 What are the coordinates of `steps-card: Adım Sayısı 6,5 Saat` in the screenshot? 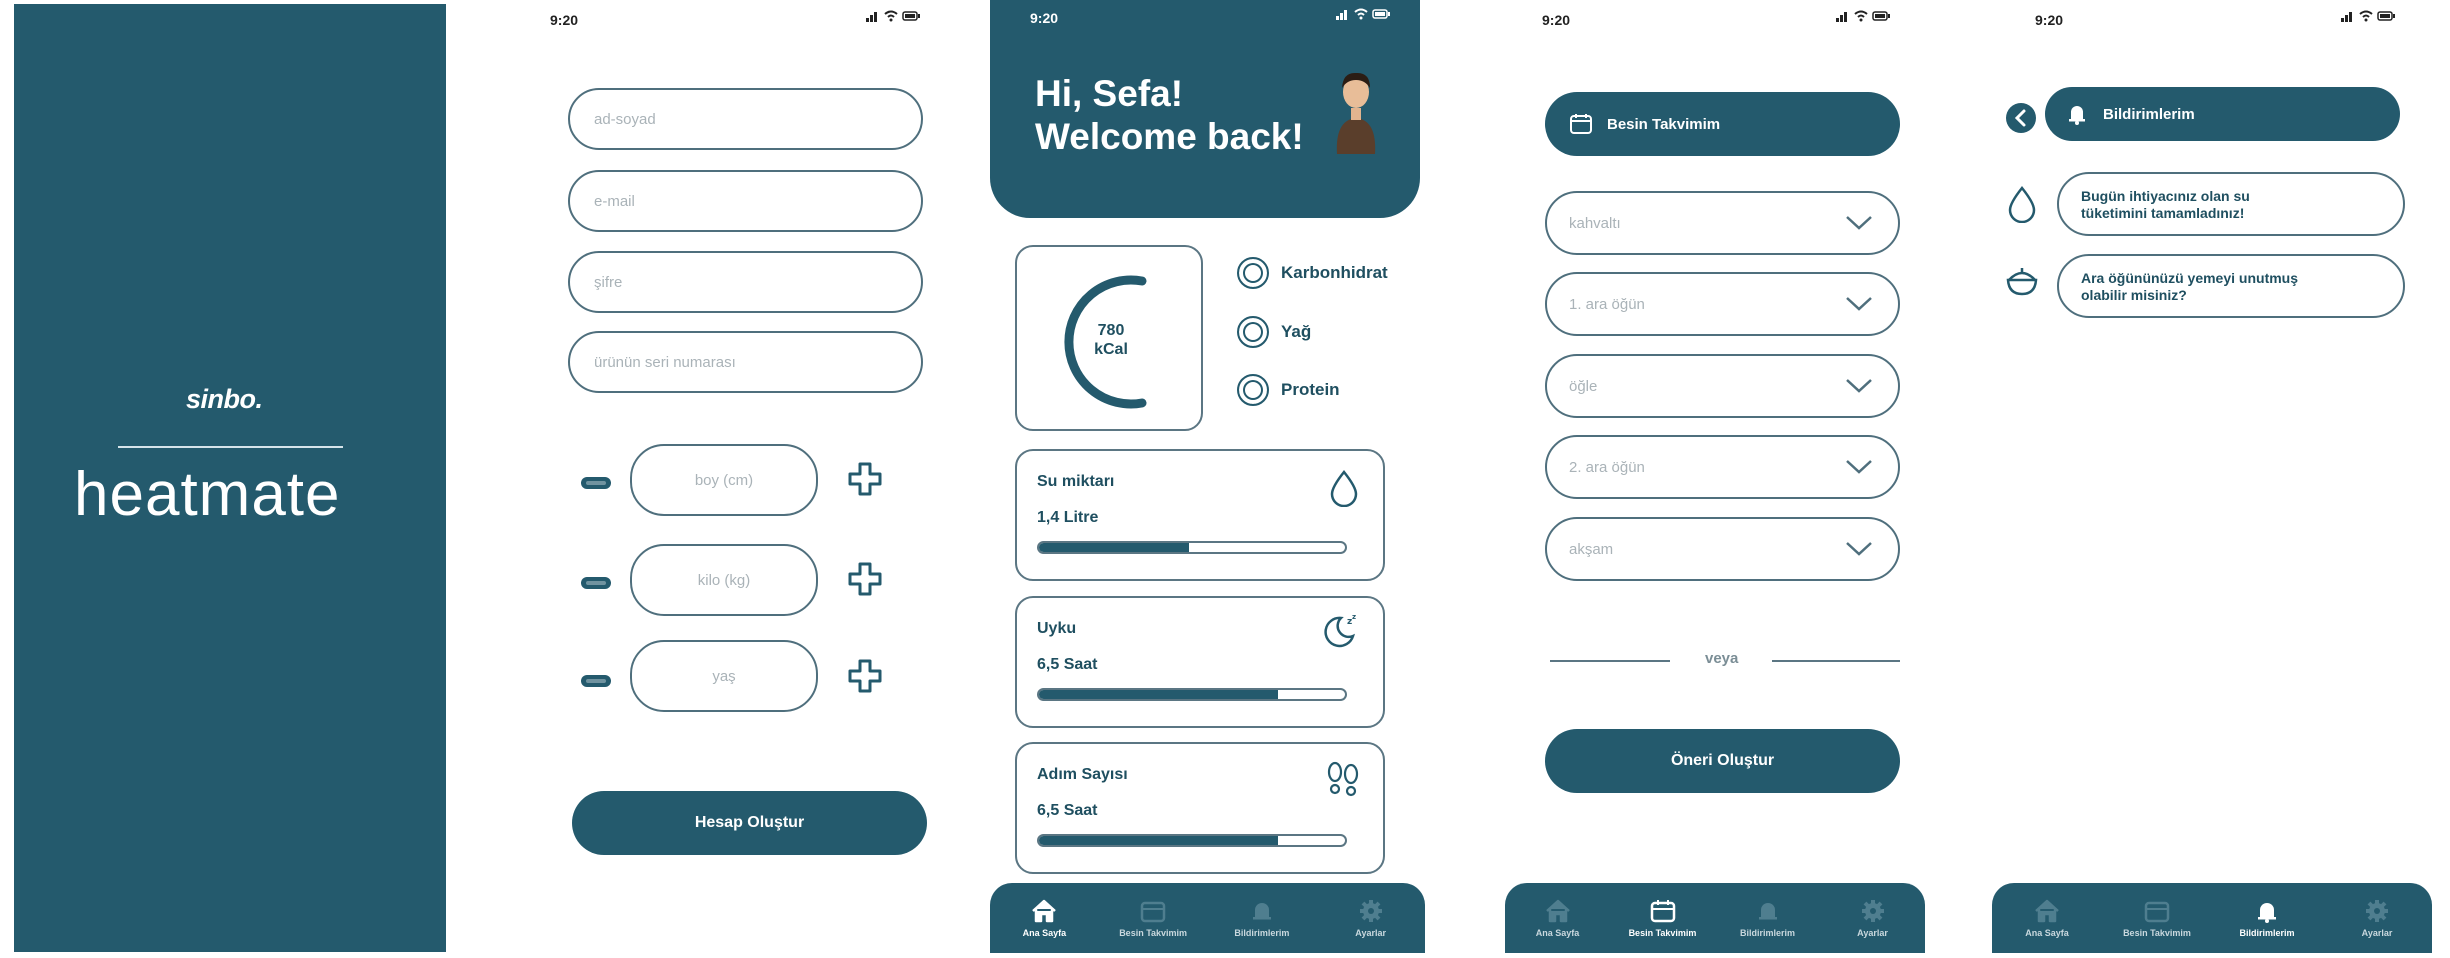 It's located at (1200, 808).